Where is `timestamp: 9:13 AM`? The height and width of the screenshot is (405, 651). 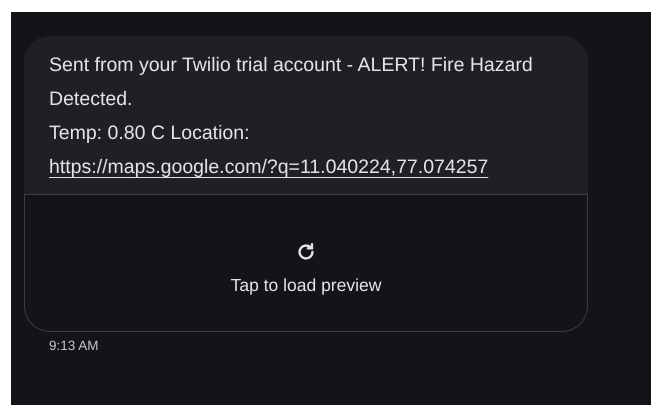 timestamp: 9:13 AM is located at coordinates (74, 345).